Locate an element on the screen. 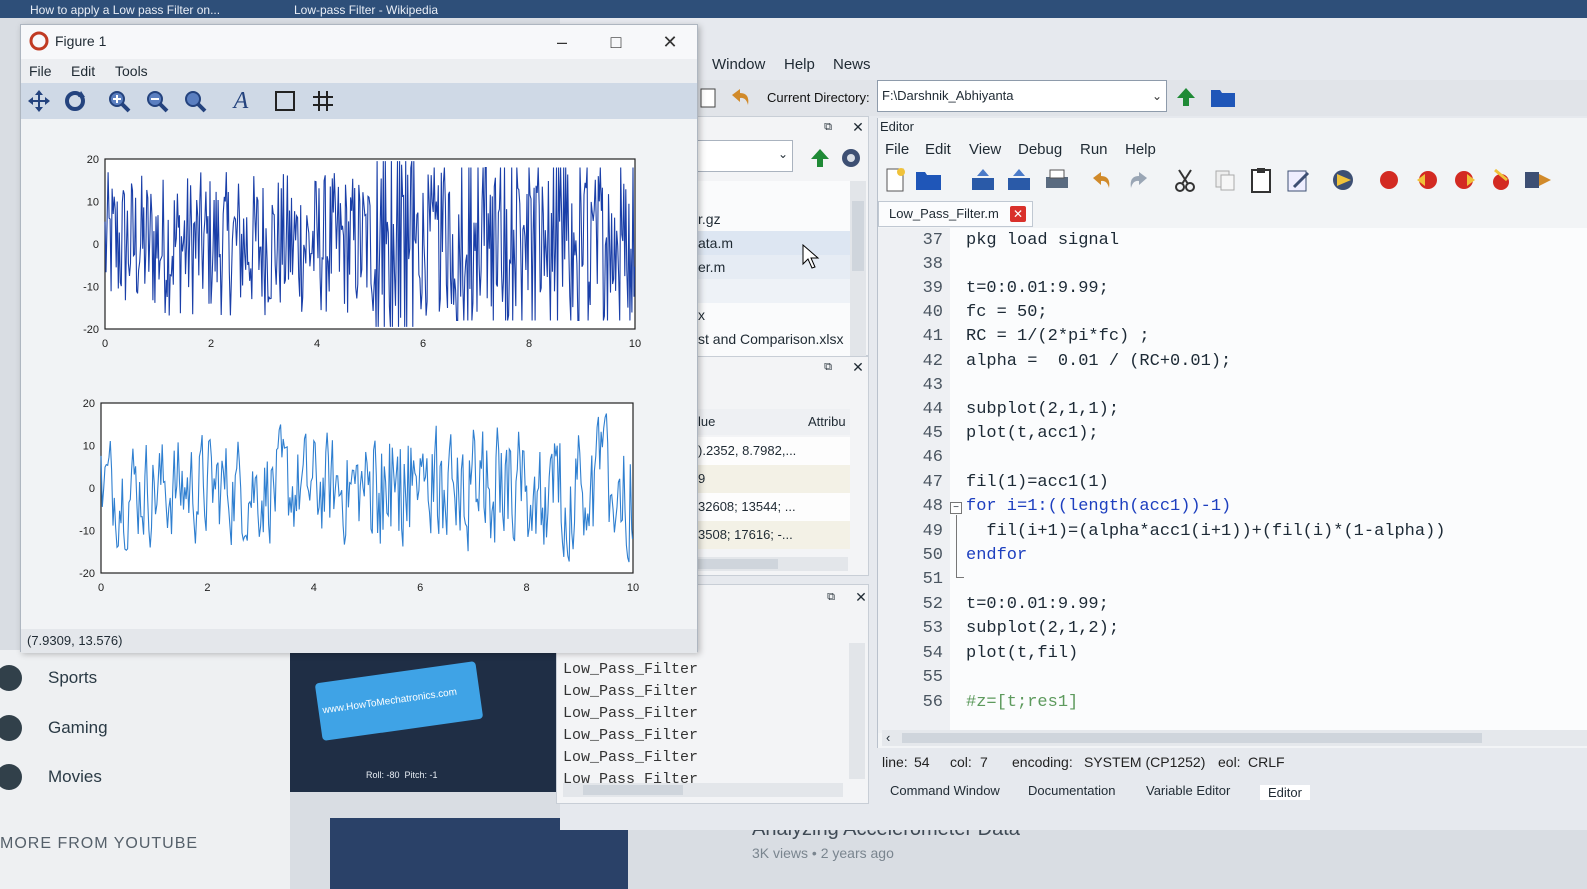  menu-window: Window is located at coordinates (738, 64).